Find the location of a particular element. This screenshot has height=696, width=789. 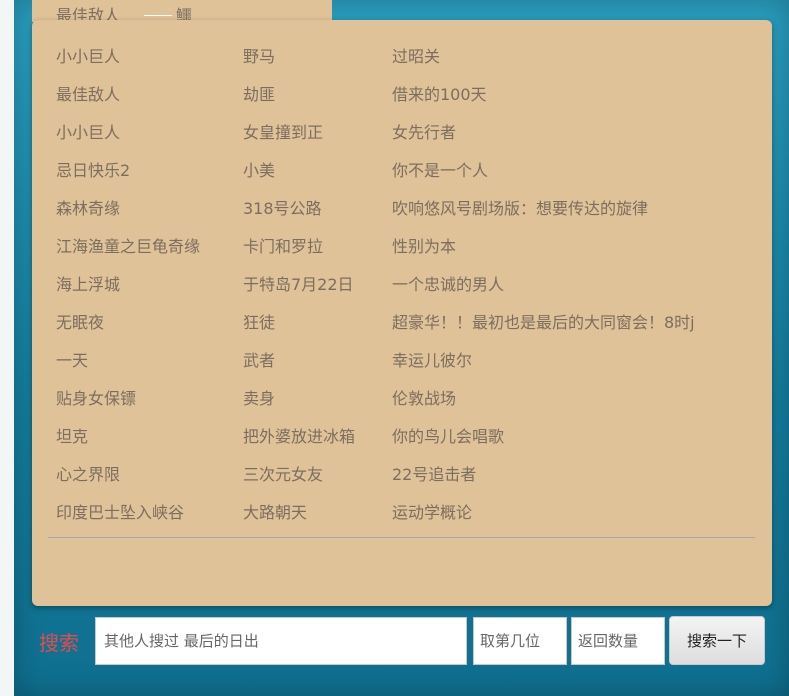

movie-link: 森林奇缘 is located at coordinates (88, 207).